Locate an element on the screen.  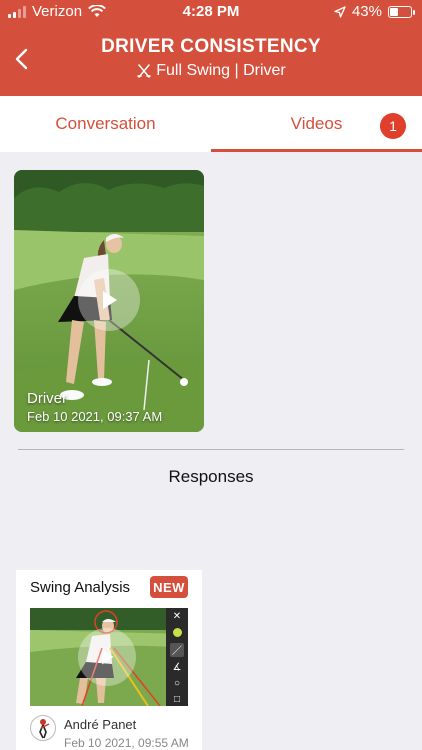
response-title: Swing Analysis is located at coordinates (80, 587).